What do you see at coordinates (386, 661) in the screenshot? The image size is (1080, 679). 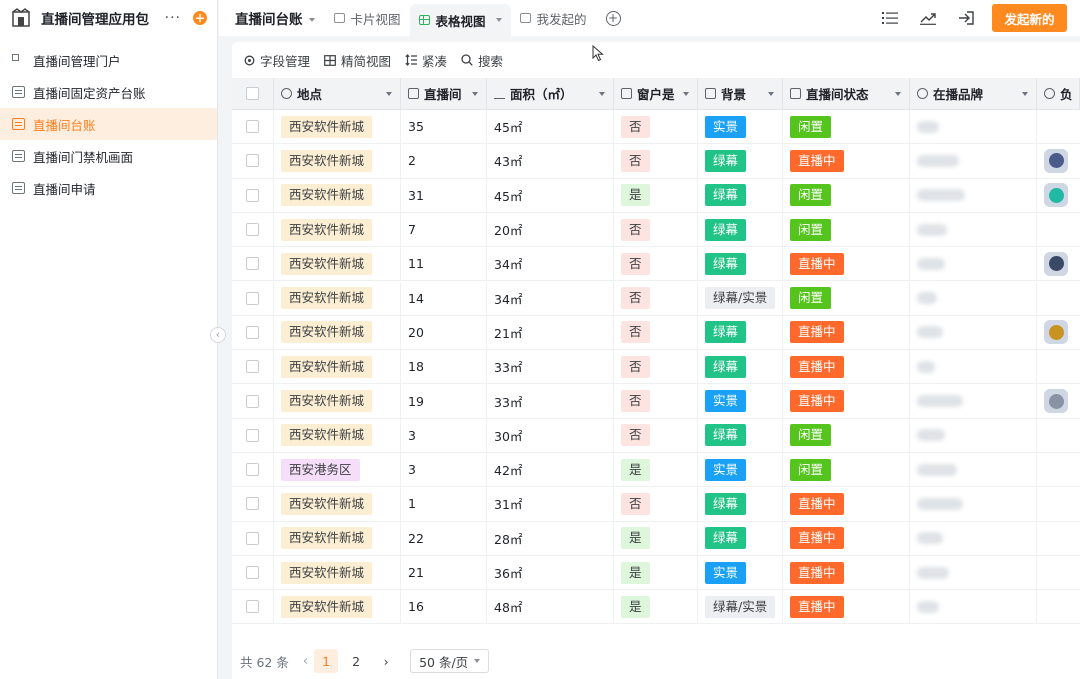 I see `next-page-button: ›` at bounding box center [386, 661].